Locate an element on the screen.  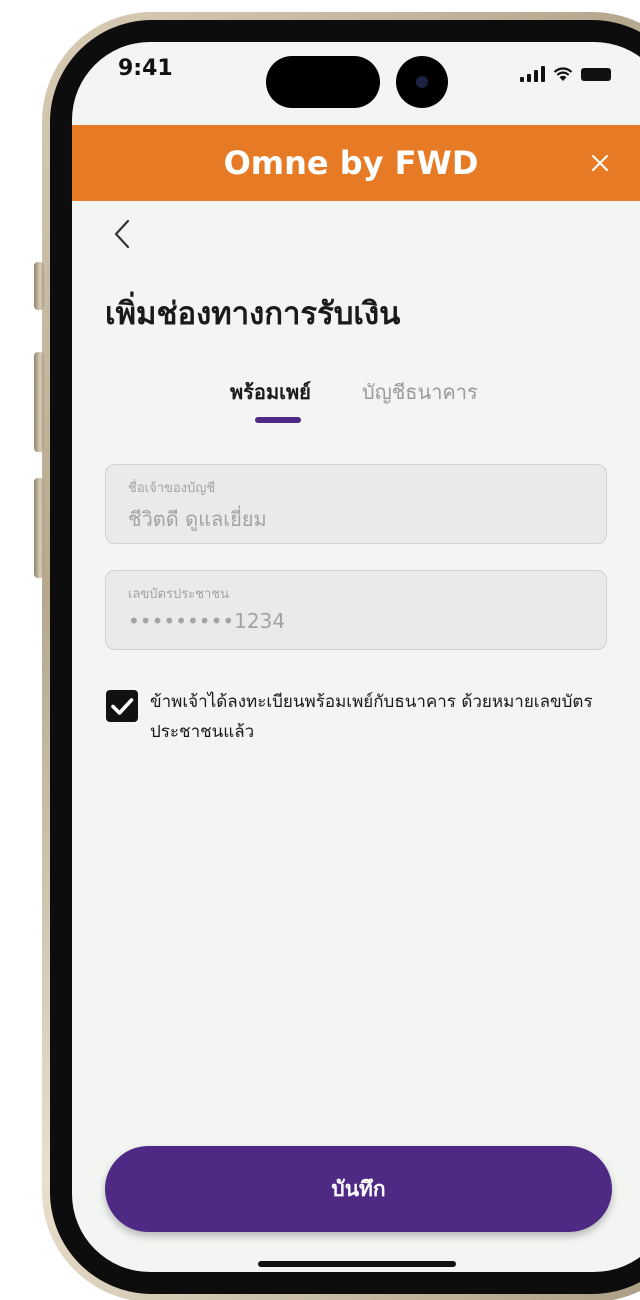
check-icon is located at coordinates (122, 706).